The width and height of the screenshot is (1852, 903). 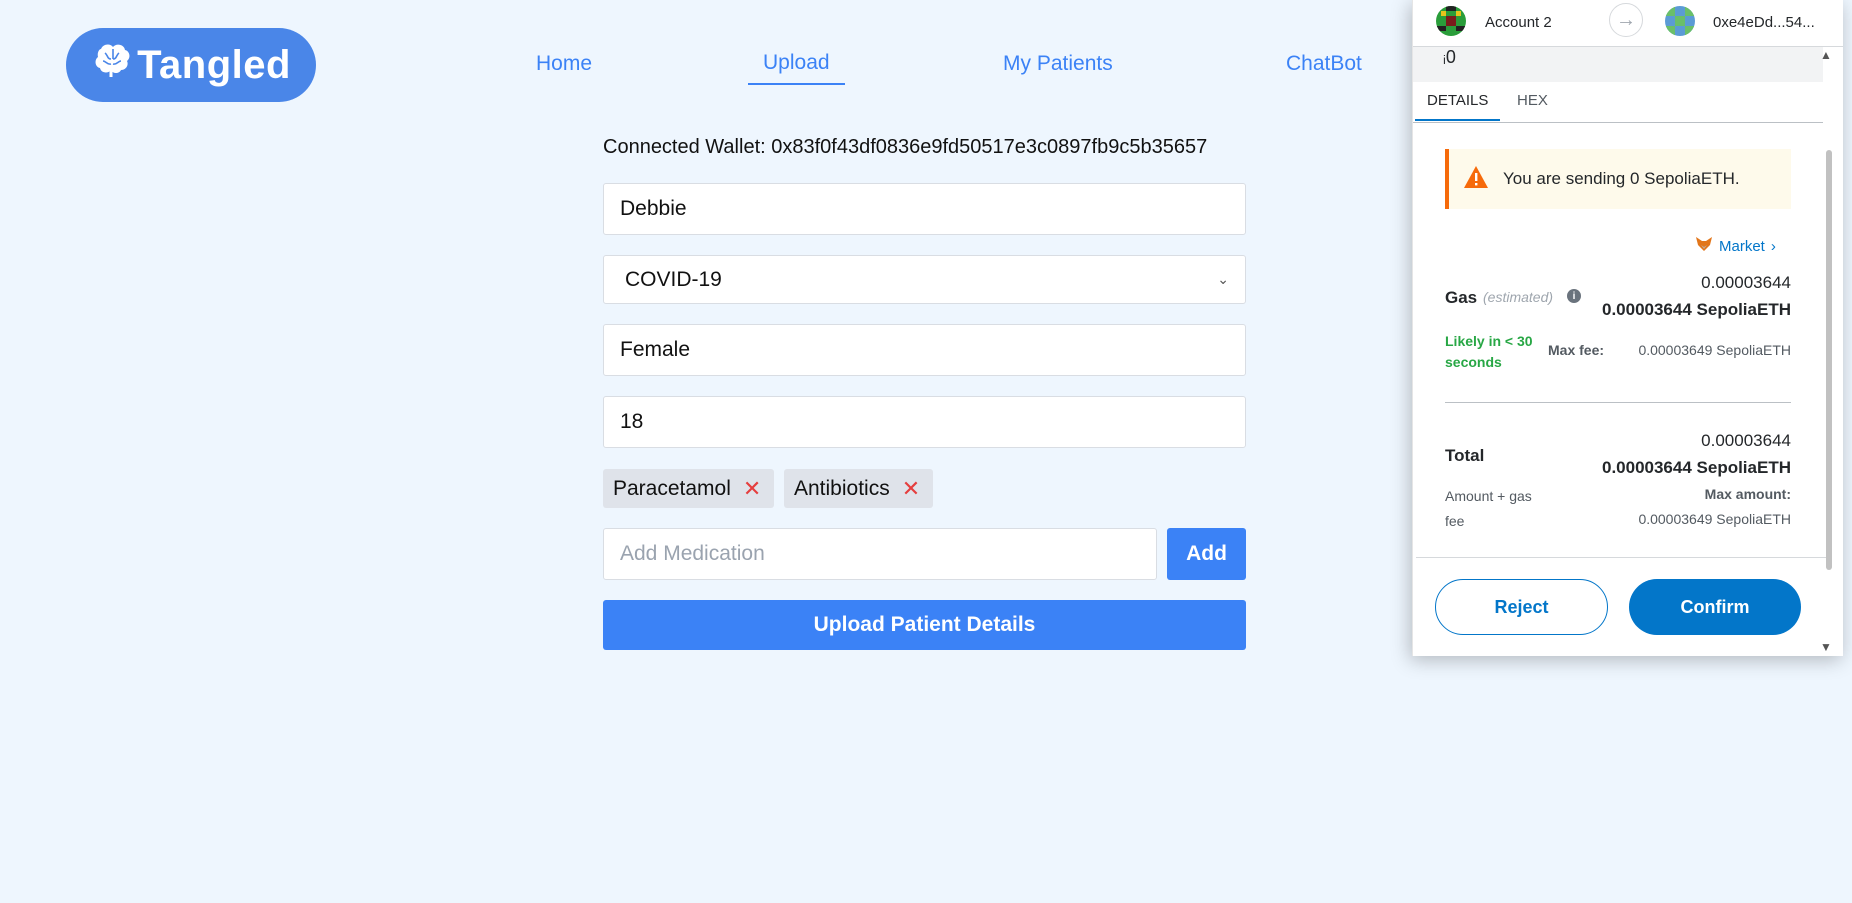 I want to click on warning-icon, so click(x=1476, y=179).